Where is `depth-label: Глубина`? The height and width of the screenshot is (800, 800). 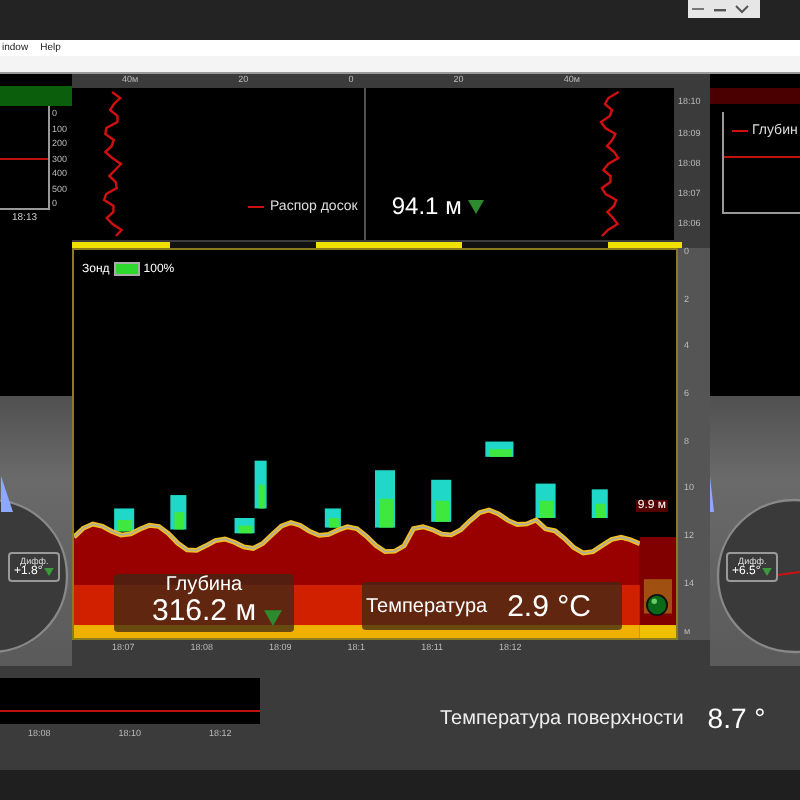 depth-label: Глубина is located at coordinates (204, 585).